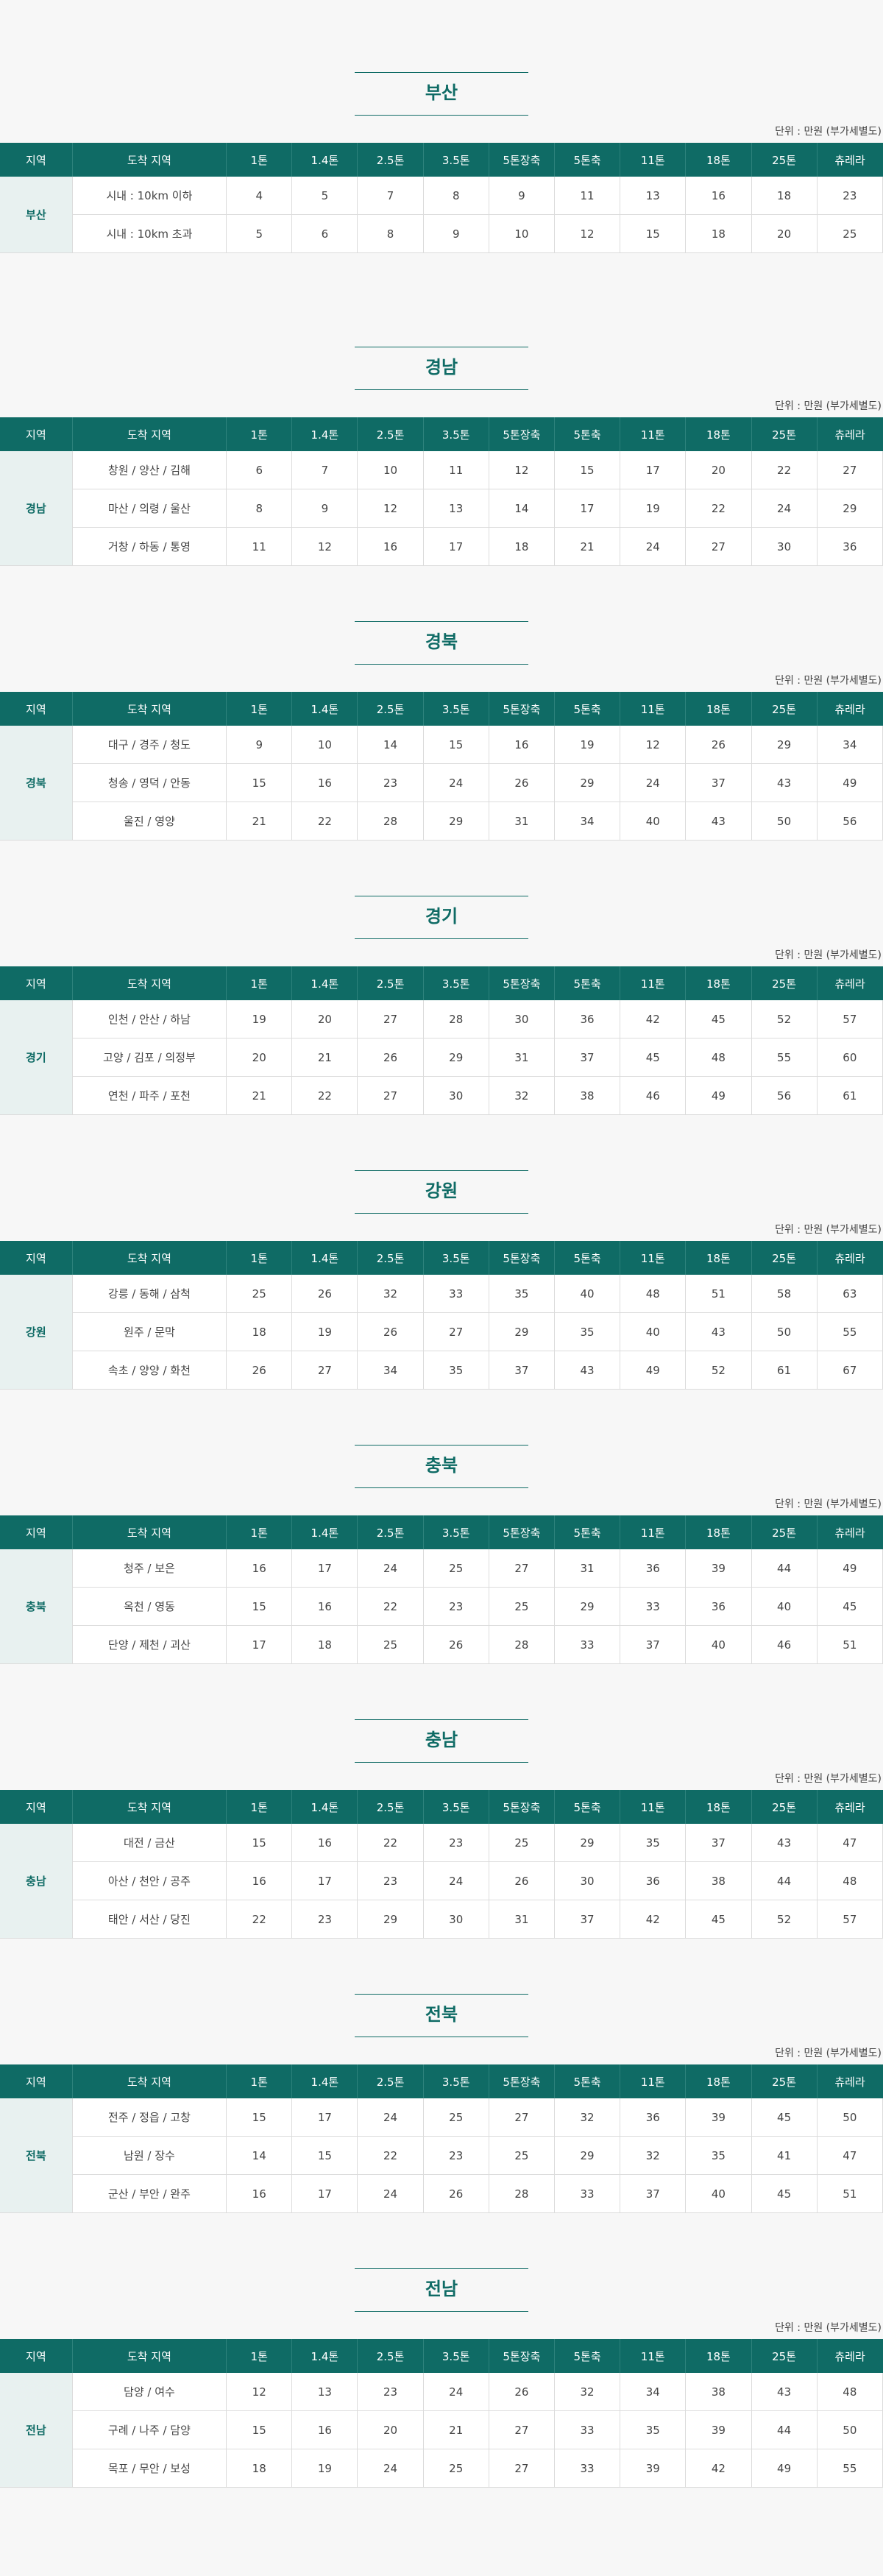  What do you see at coordinates (391, 1606) in the screenshot?
I see `price-cell: 22` at bounding box center [391, 1606].